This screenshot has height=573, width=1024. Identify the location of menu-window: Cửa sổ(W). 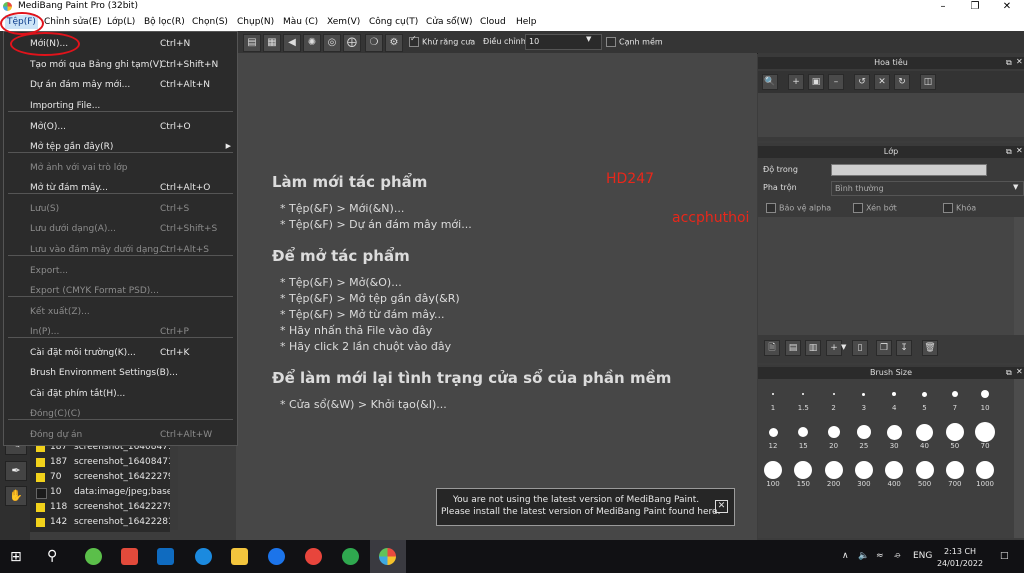
(449, 22).